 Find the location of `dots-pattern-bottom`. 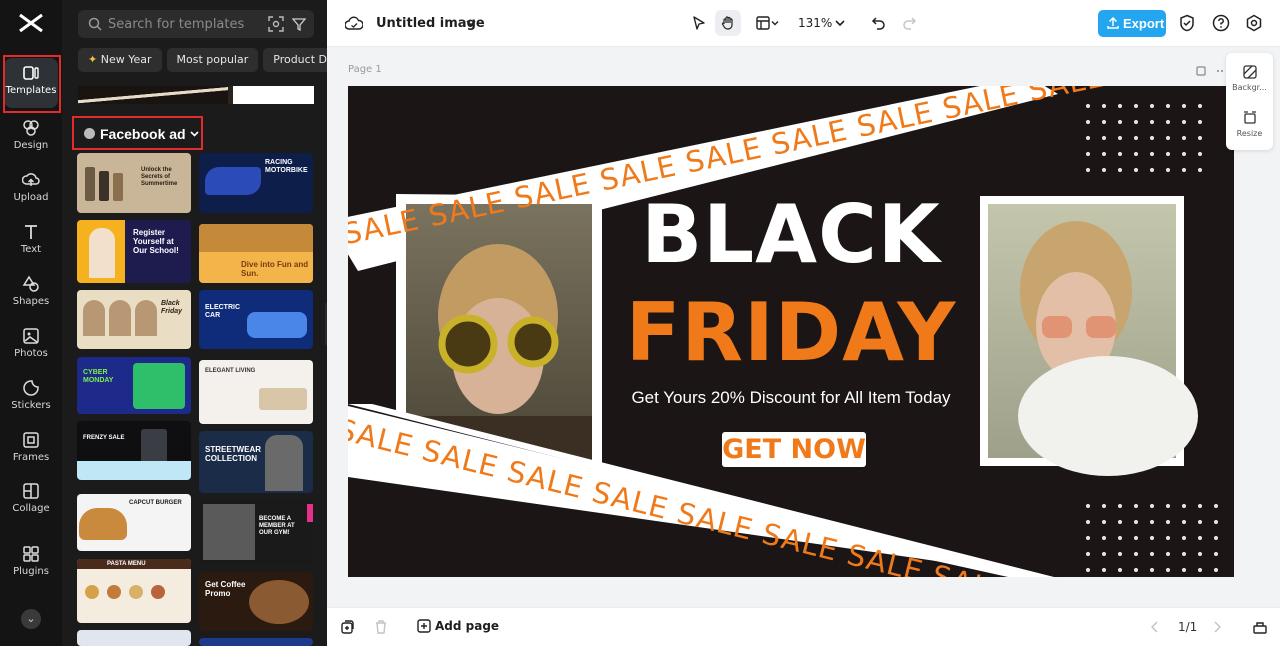

dots-pattern-bottom is located at coordinates (1150, 537).